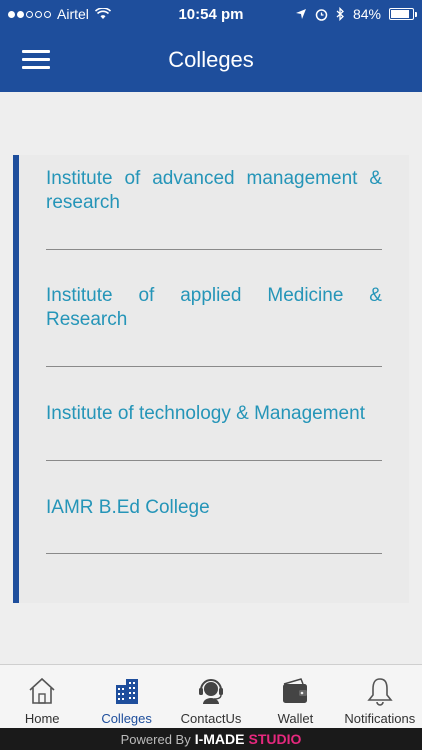 The height and width of the screenshot is (750, 422). Describe the element at coordinates (219, 739) in the screenshot. I see `brand-name-primary: I-MADE` at that location.